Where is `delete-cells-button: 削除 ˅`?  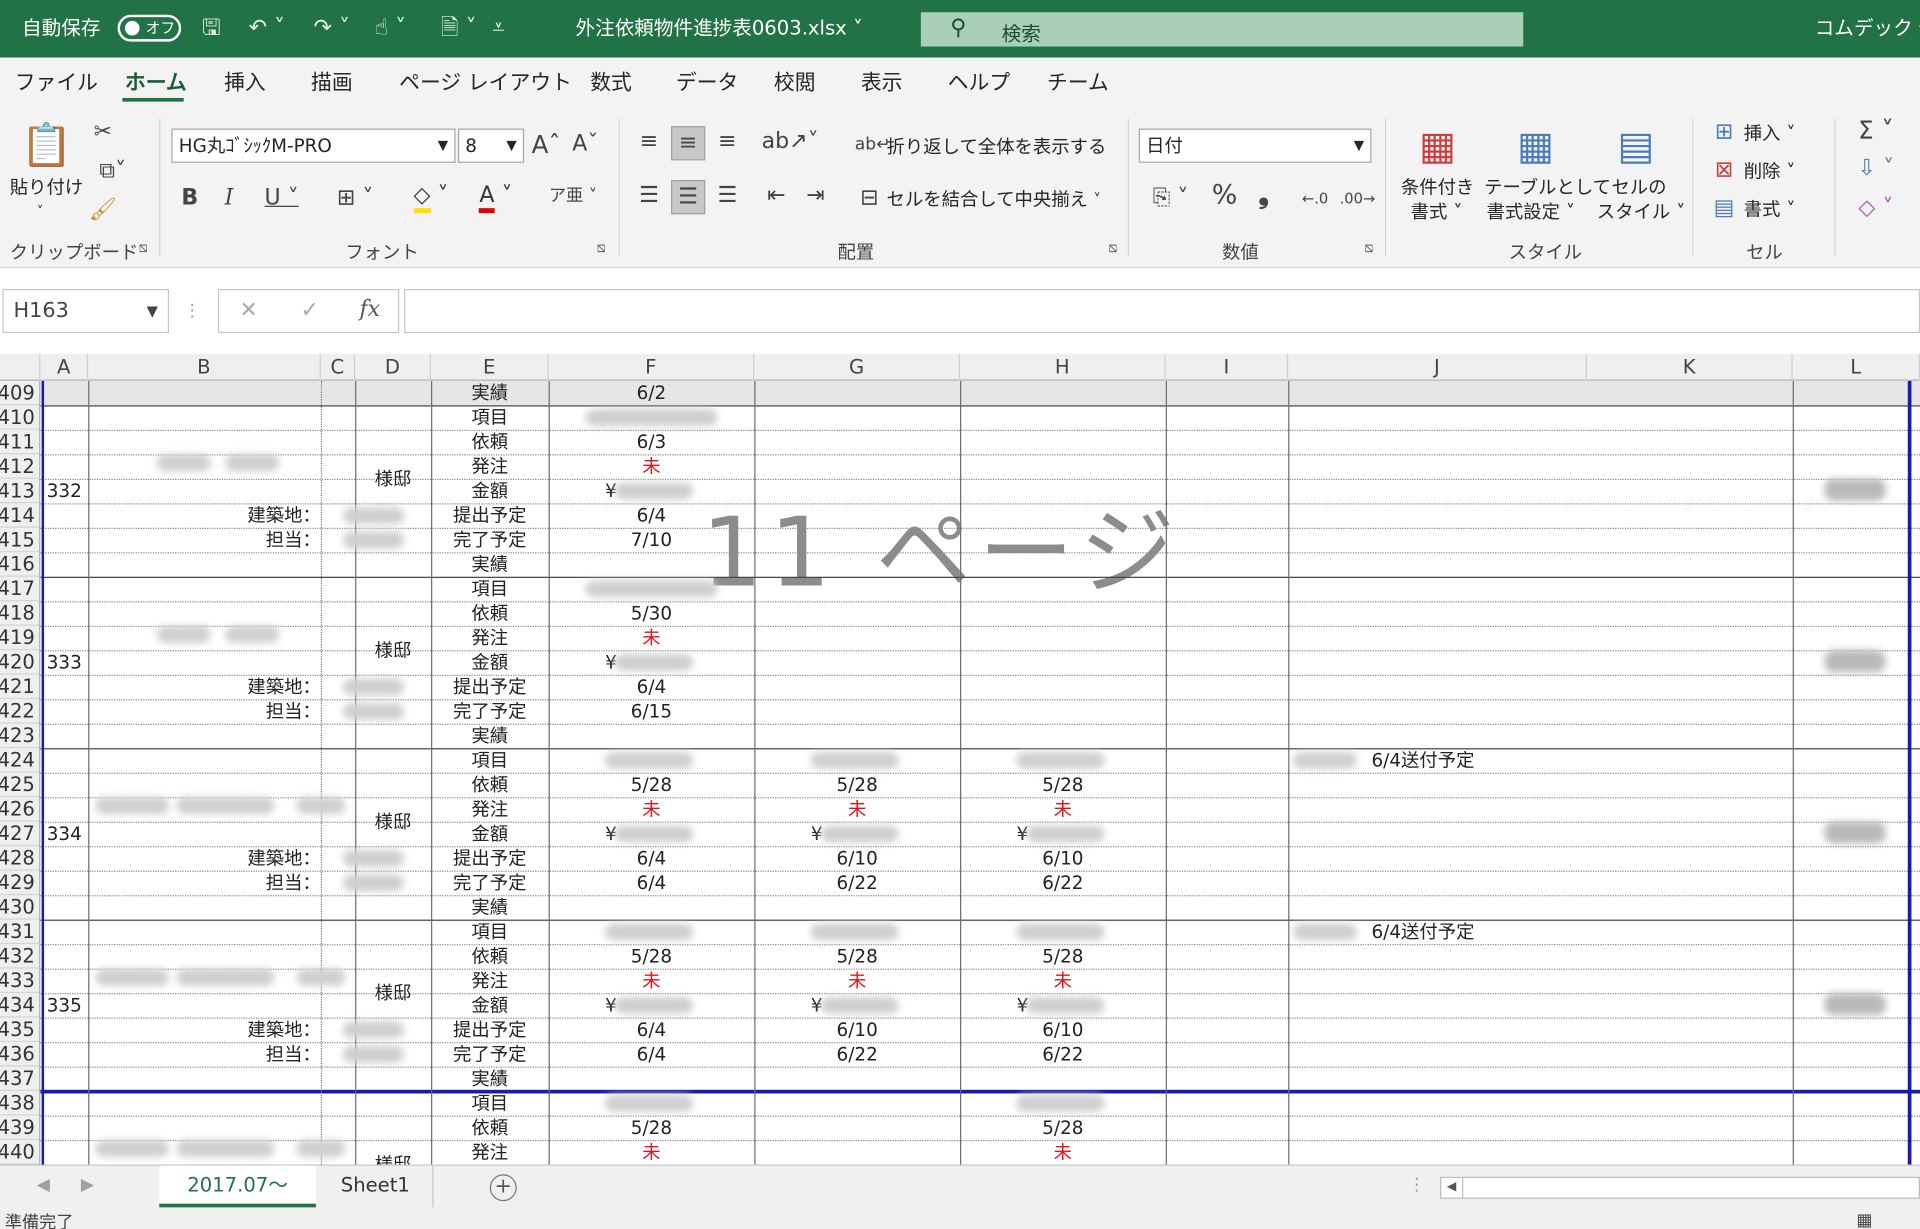
delete-cells-button: 削除 ˅ is located at coordinates (1770, 171).